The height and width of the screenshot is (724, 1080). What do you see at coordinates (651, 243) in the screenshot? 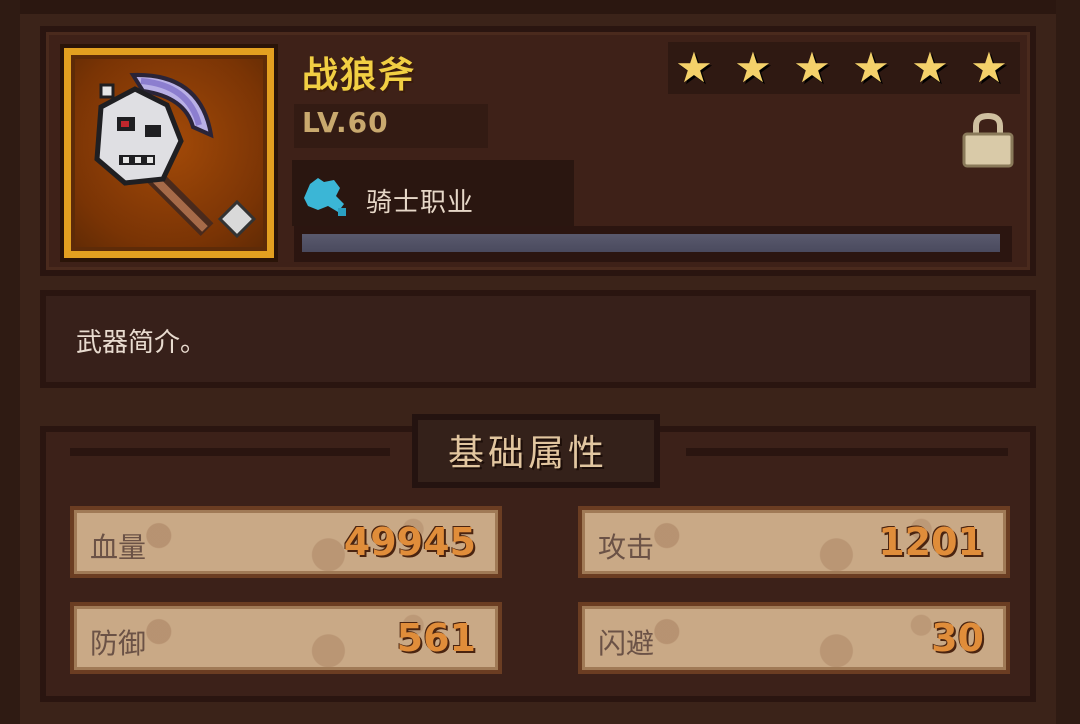
I see `progress-bar` at bounding box center [651, 243].